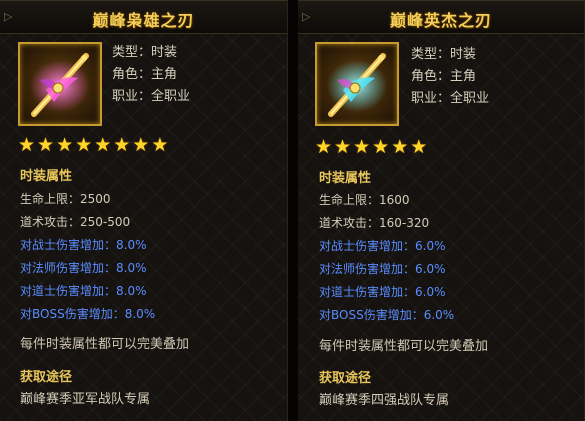 The image size is (585, 421). Describe the element at coordinates (293, 210) in the screenshot. I see `panel-divider` at that location.